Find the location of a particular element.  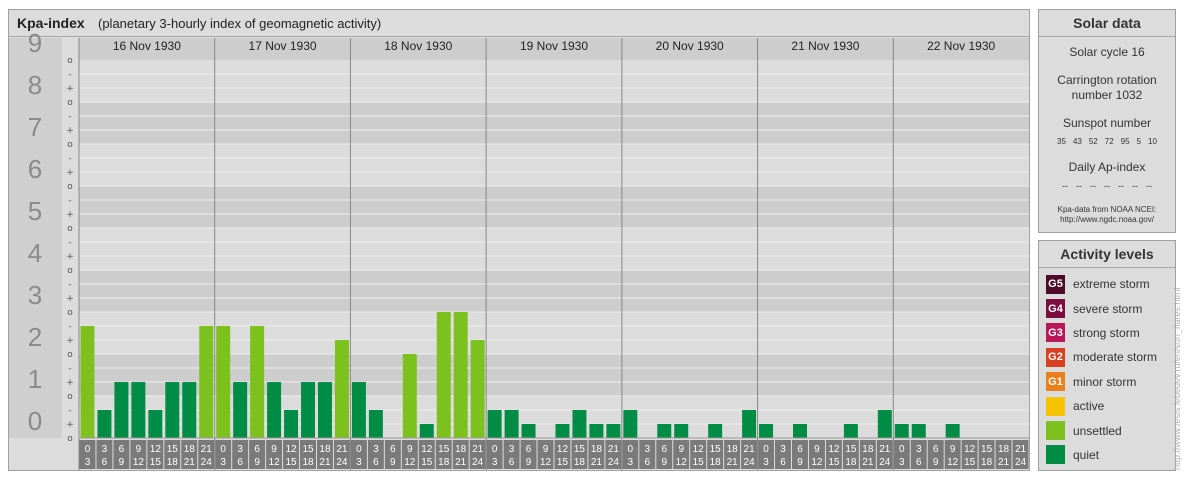

activity-level-row: G3 strong storm is located at coordinates (1107, 333).